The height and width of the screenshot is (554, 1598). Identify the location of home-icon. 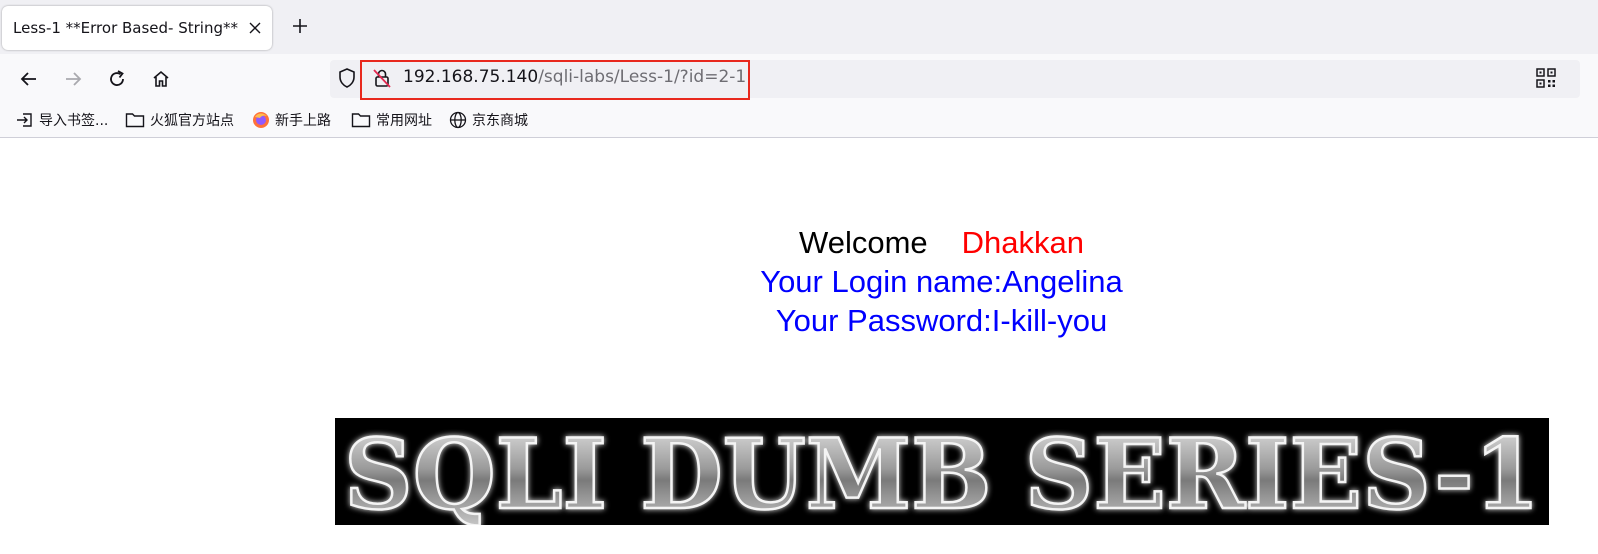
(161, 78).